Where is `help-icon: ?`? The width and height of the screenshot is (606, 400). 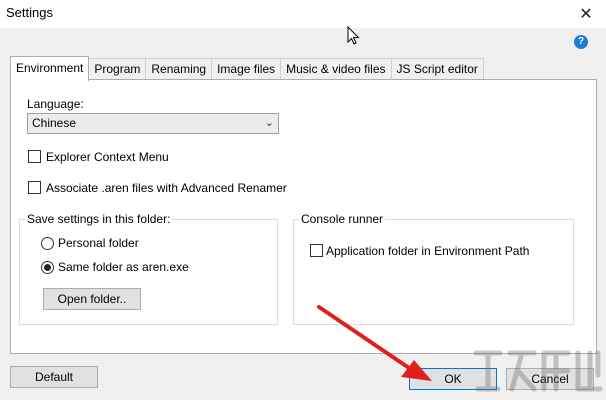
help-icon: ? is located at coordinates (581, 42).